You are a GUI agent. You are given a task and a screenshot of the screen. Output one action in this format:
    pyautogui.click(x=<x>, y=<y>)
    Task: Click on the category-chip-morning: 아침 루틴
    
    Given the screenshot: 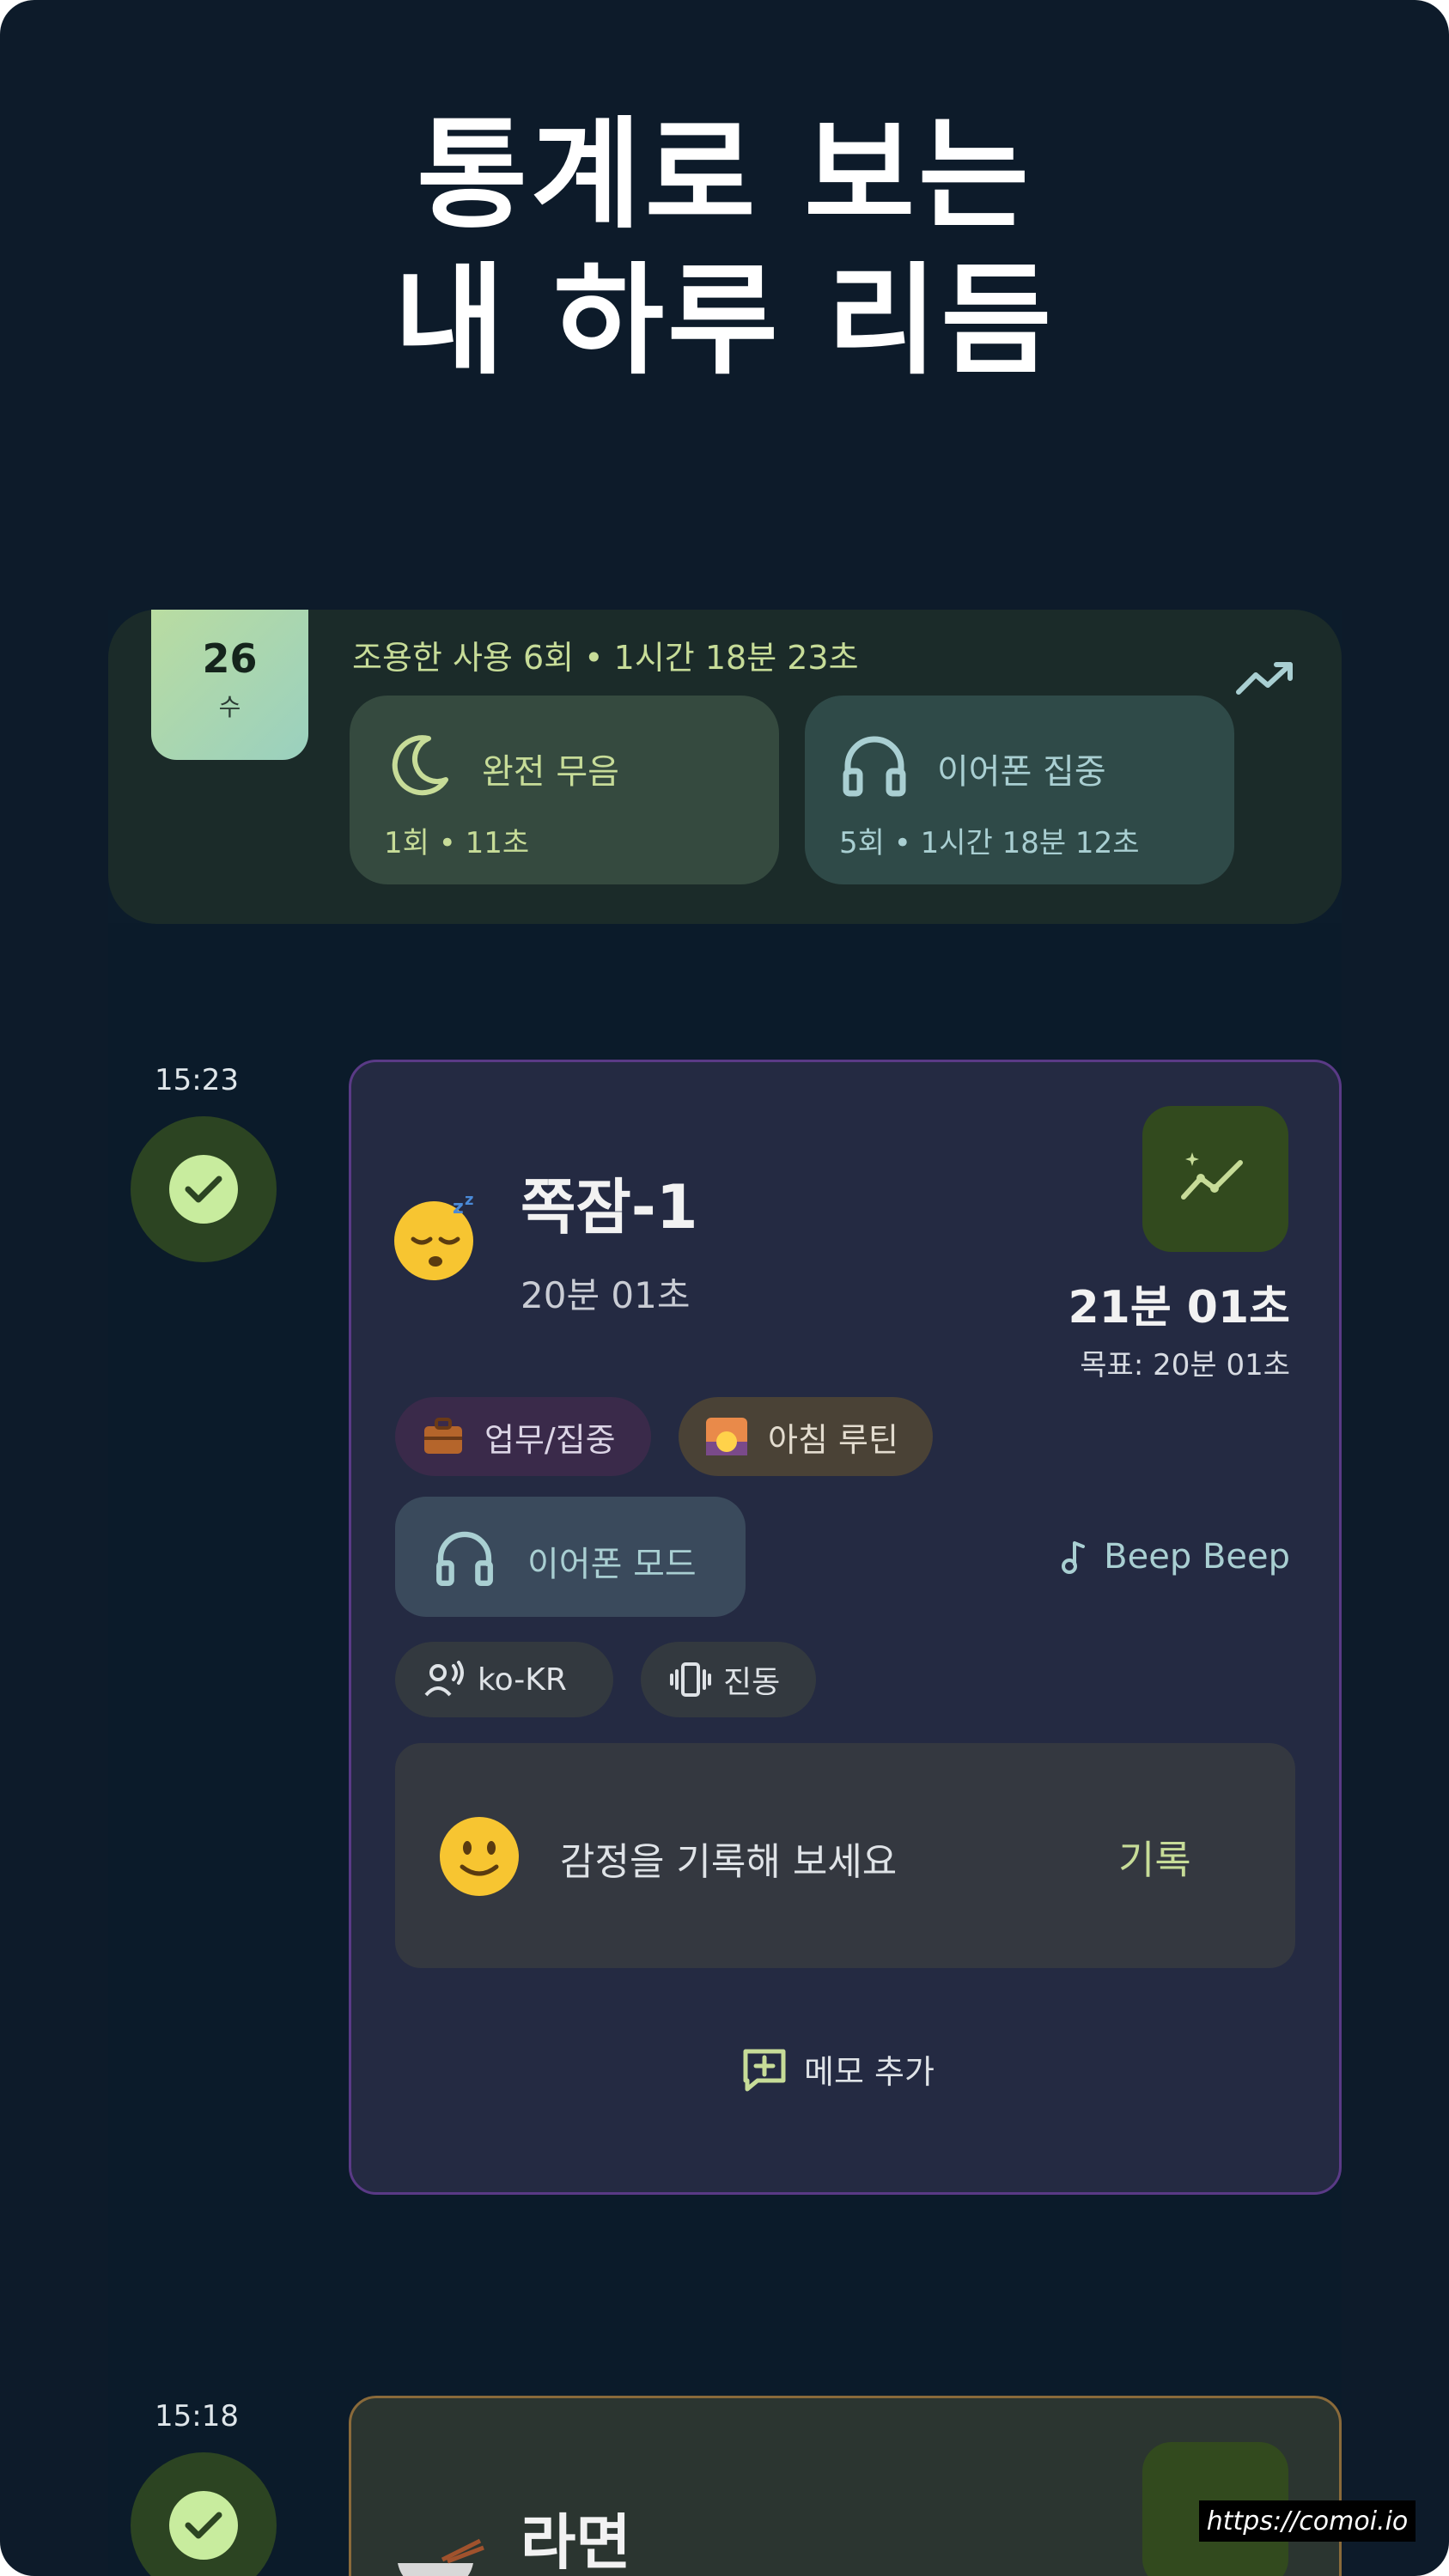 What is the action you would take?
    pyautogui.click(x=806, y=1437)
    